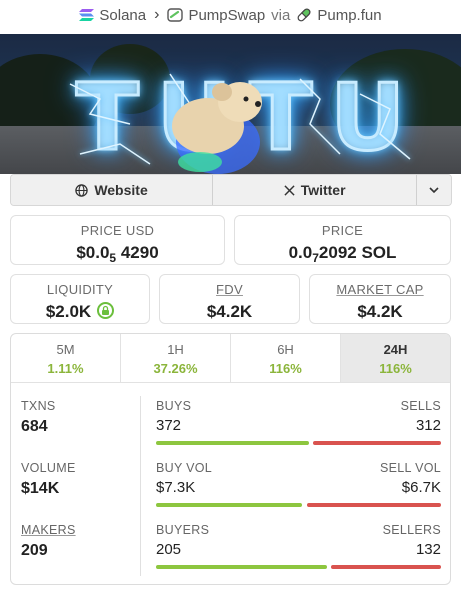 The image size is (461, 594). Describe the element at coordinates (65, 349) in the screenshot. I see `tab-label: 5M` at that location.